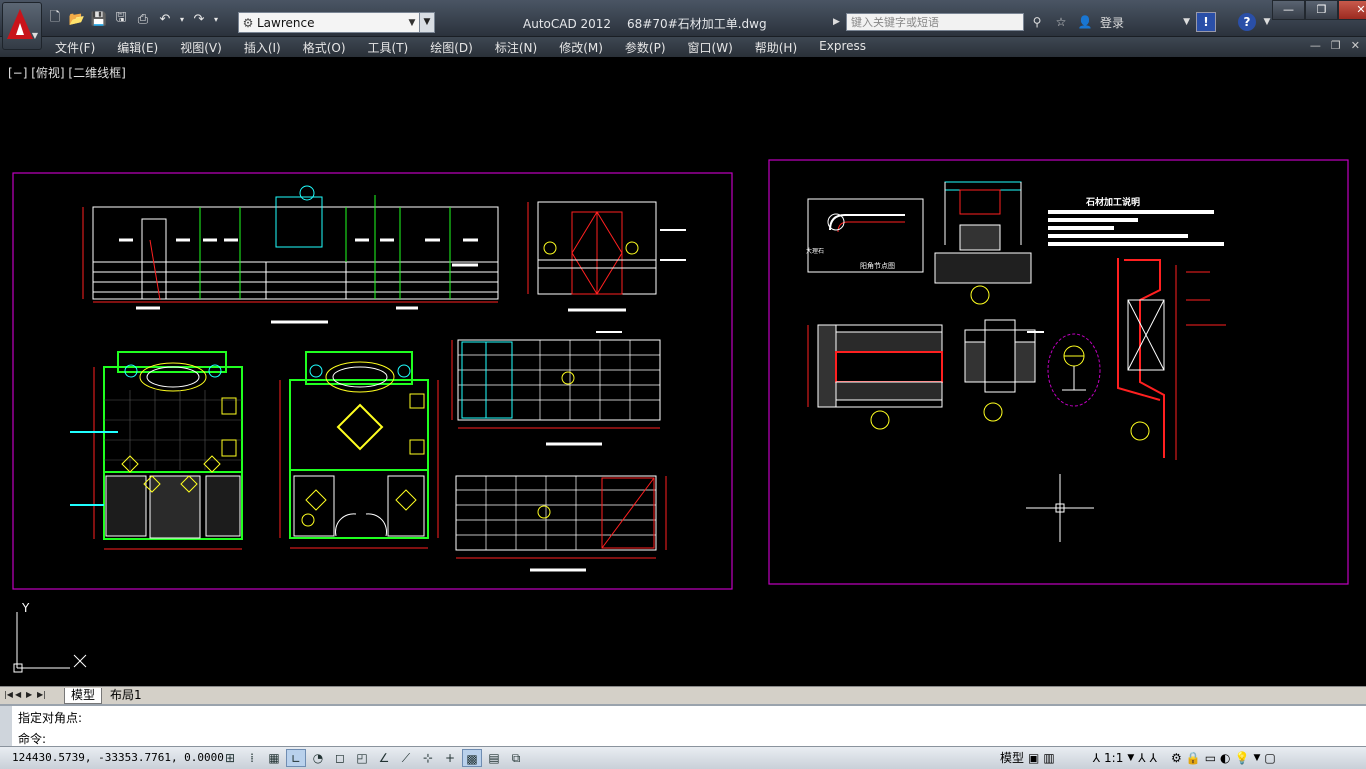 The image size is (1366, 769). Describe the element at coordinates (683, 695) in the screenshot. I see `layout-tabs-bar: |◀ ◀ ▶ ▶| 模型 布局1` at that location.